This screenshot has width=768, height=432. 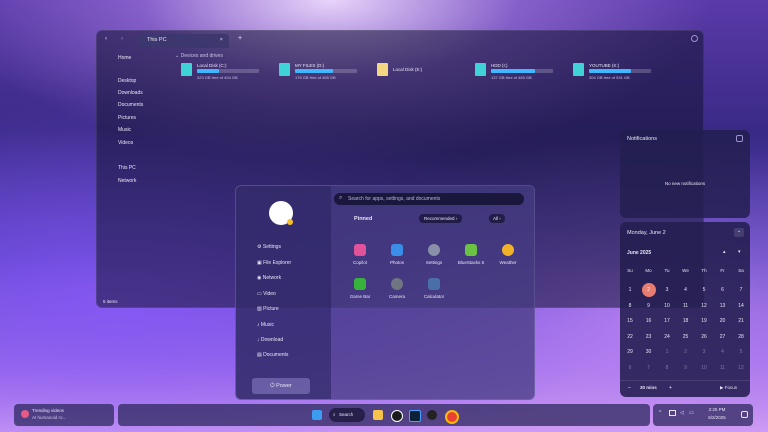 What do you see at coordinates (744, 414) in the screenshot?
I see `notification-bell-icon` at bounding box center [744, 414].